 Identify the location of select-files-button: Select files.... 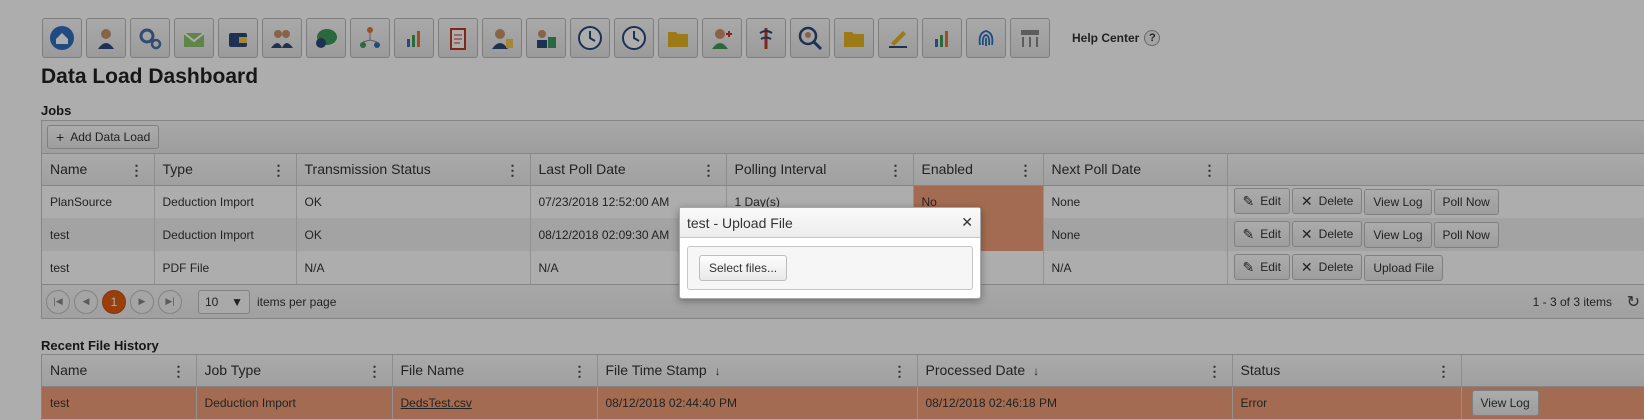
(743, 268).